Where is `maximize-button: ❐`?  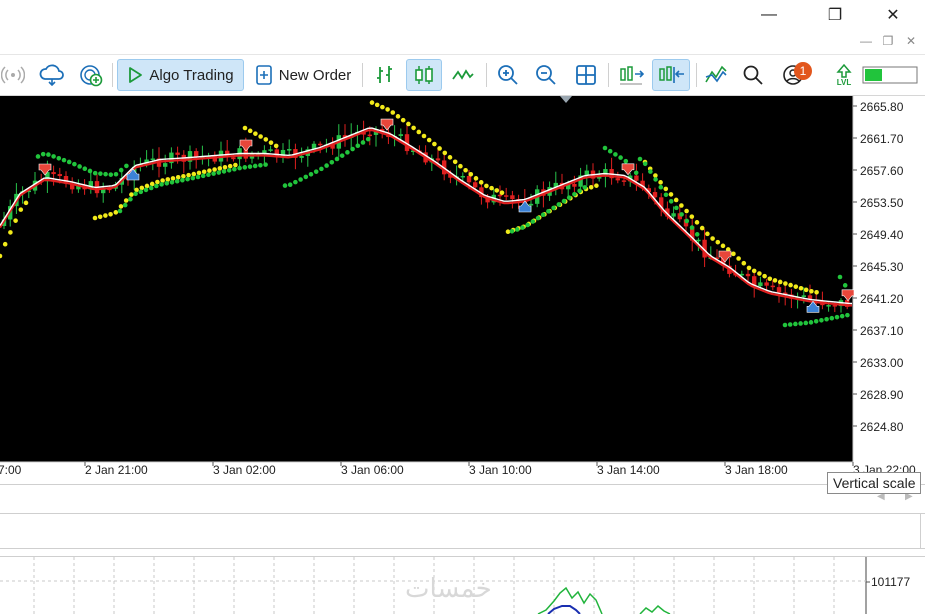 maximize-button: ❐ is located at coordinates (835, 15).